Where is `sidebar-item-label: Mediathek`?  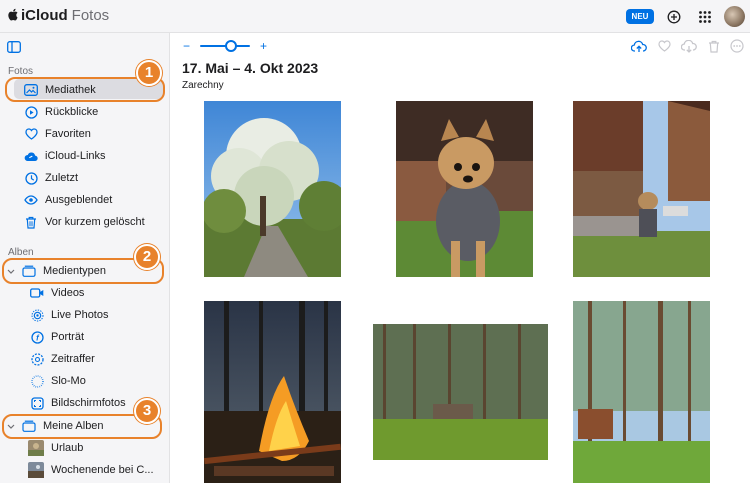
sidebar-item-label: Mediathek is located at coordinates (70, 90).